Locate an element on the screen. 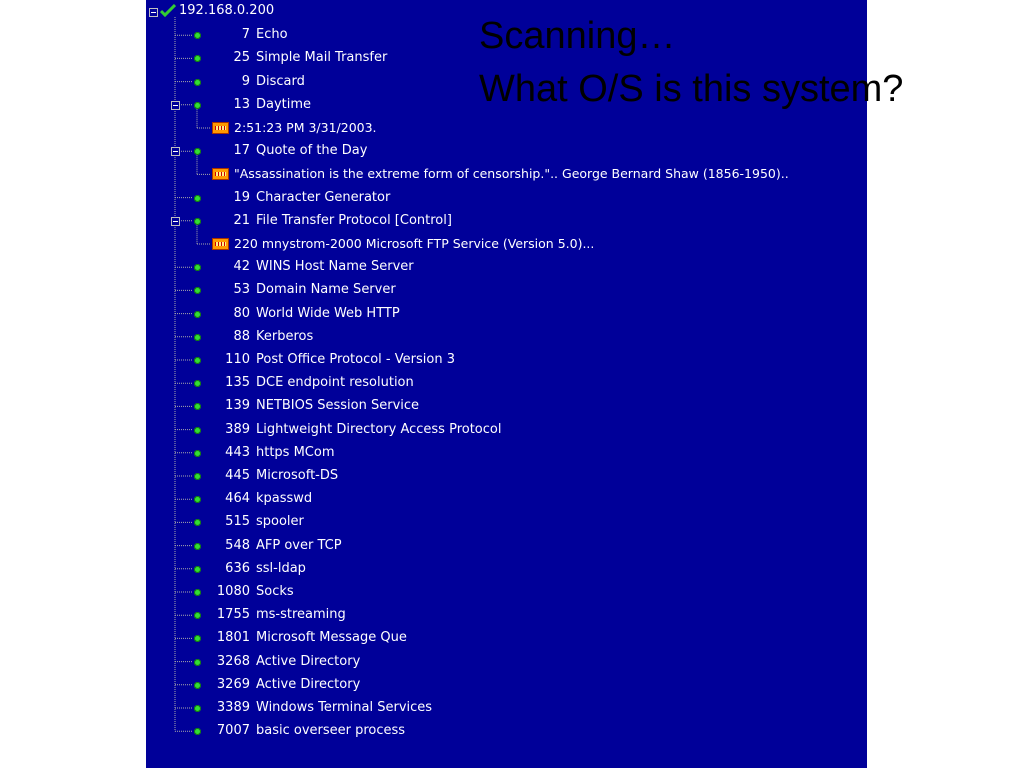 Image resolution: width=1024 pixels, height=768 pixels. port-number: 53 is located at coordinates (241, 290).